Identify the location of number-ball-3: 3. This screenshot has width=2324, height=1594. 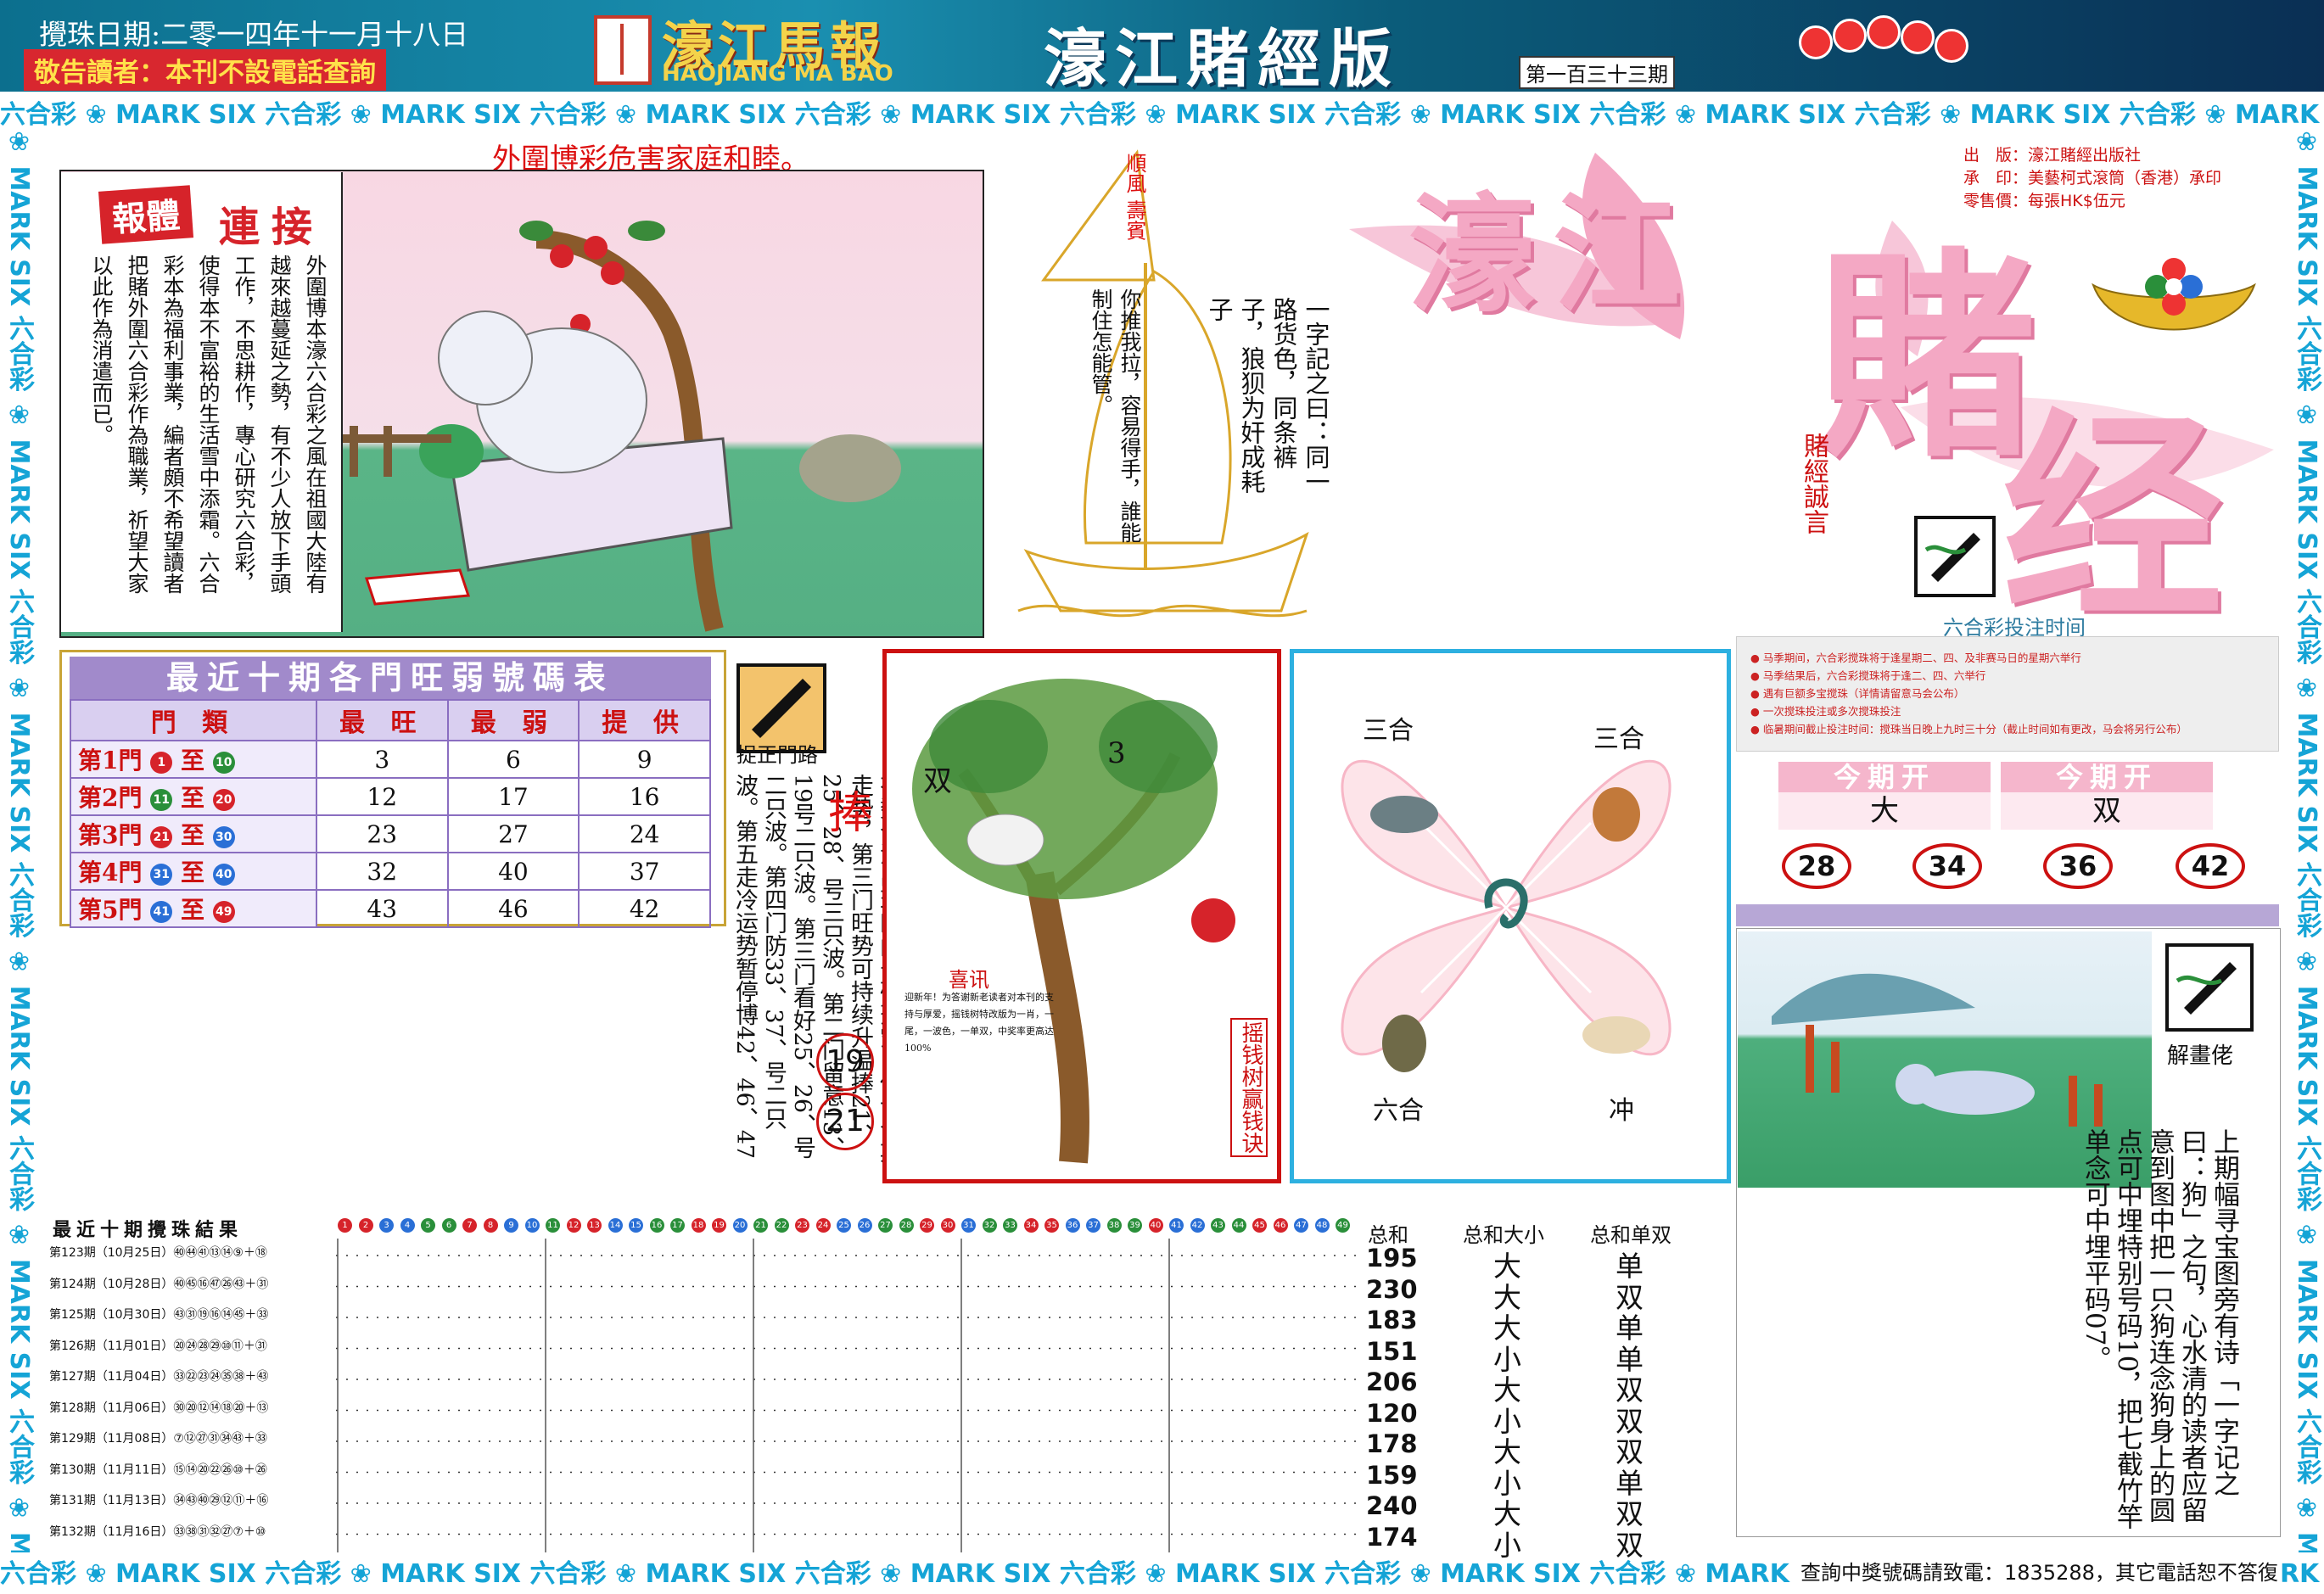
(387, 1225).